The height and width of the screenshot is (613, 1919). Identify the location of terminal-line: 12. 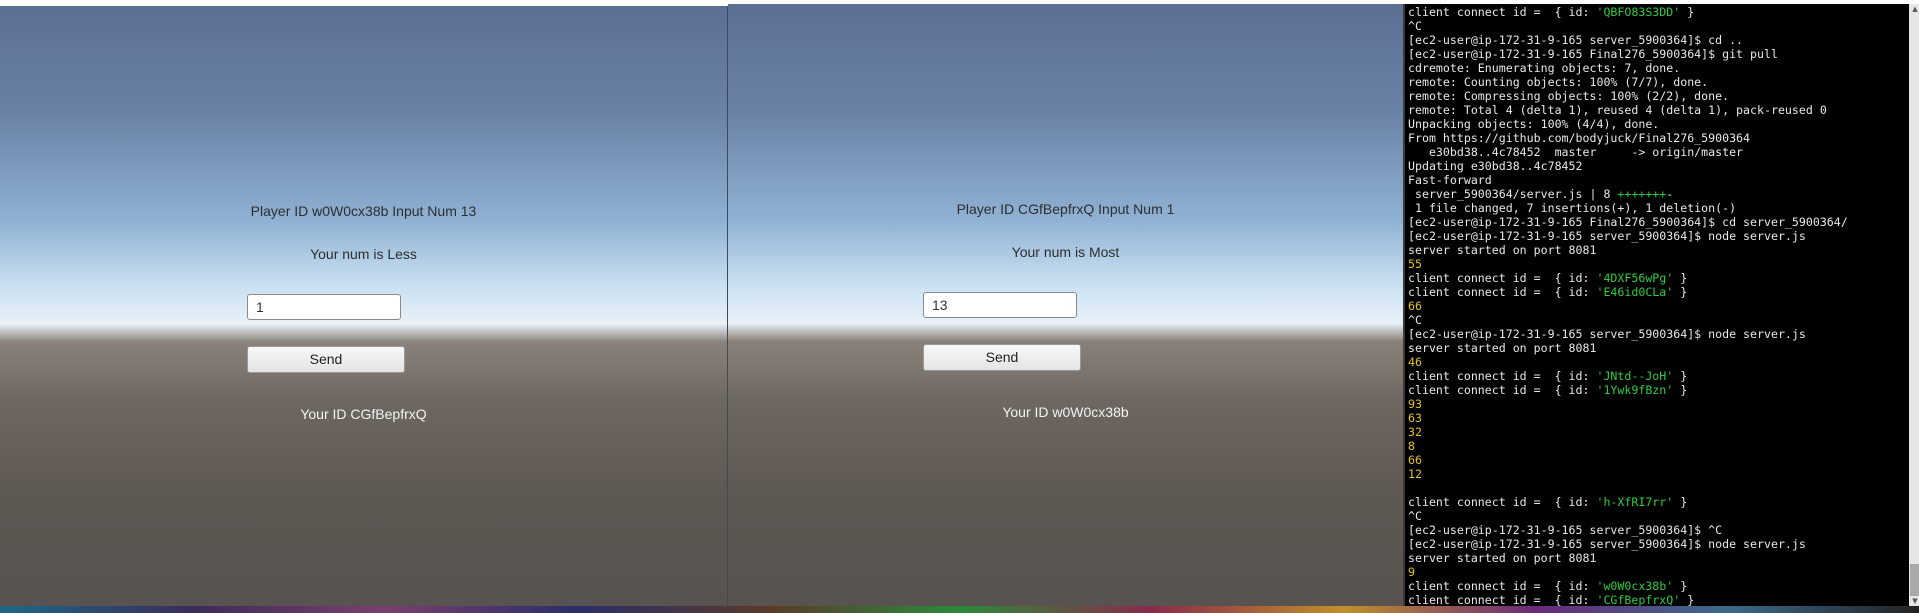
(1415, 474).